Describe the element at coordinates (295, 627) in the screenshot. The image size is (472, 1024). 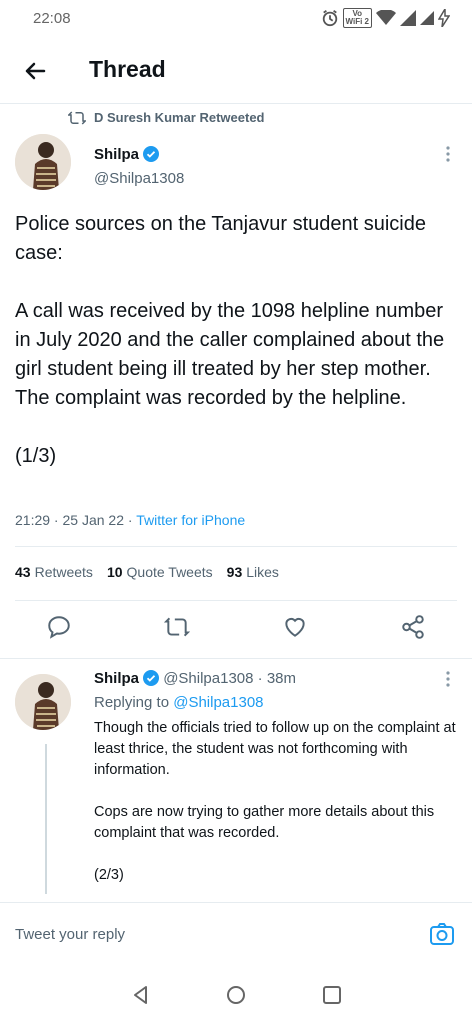
I see `like-icon` at that location.